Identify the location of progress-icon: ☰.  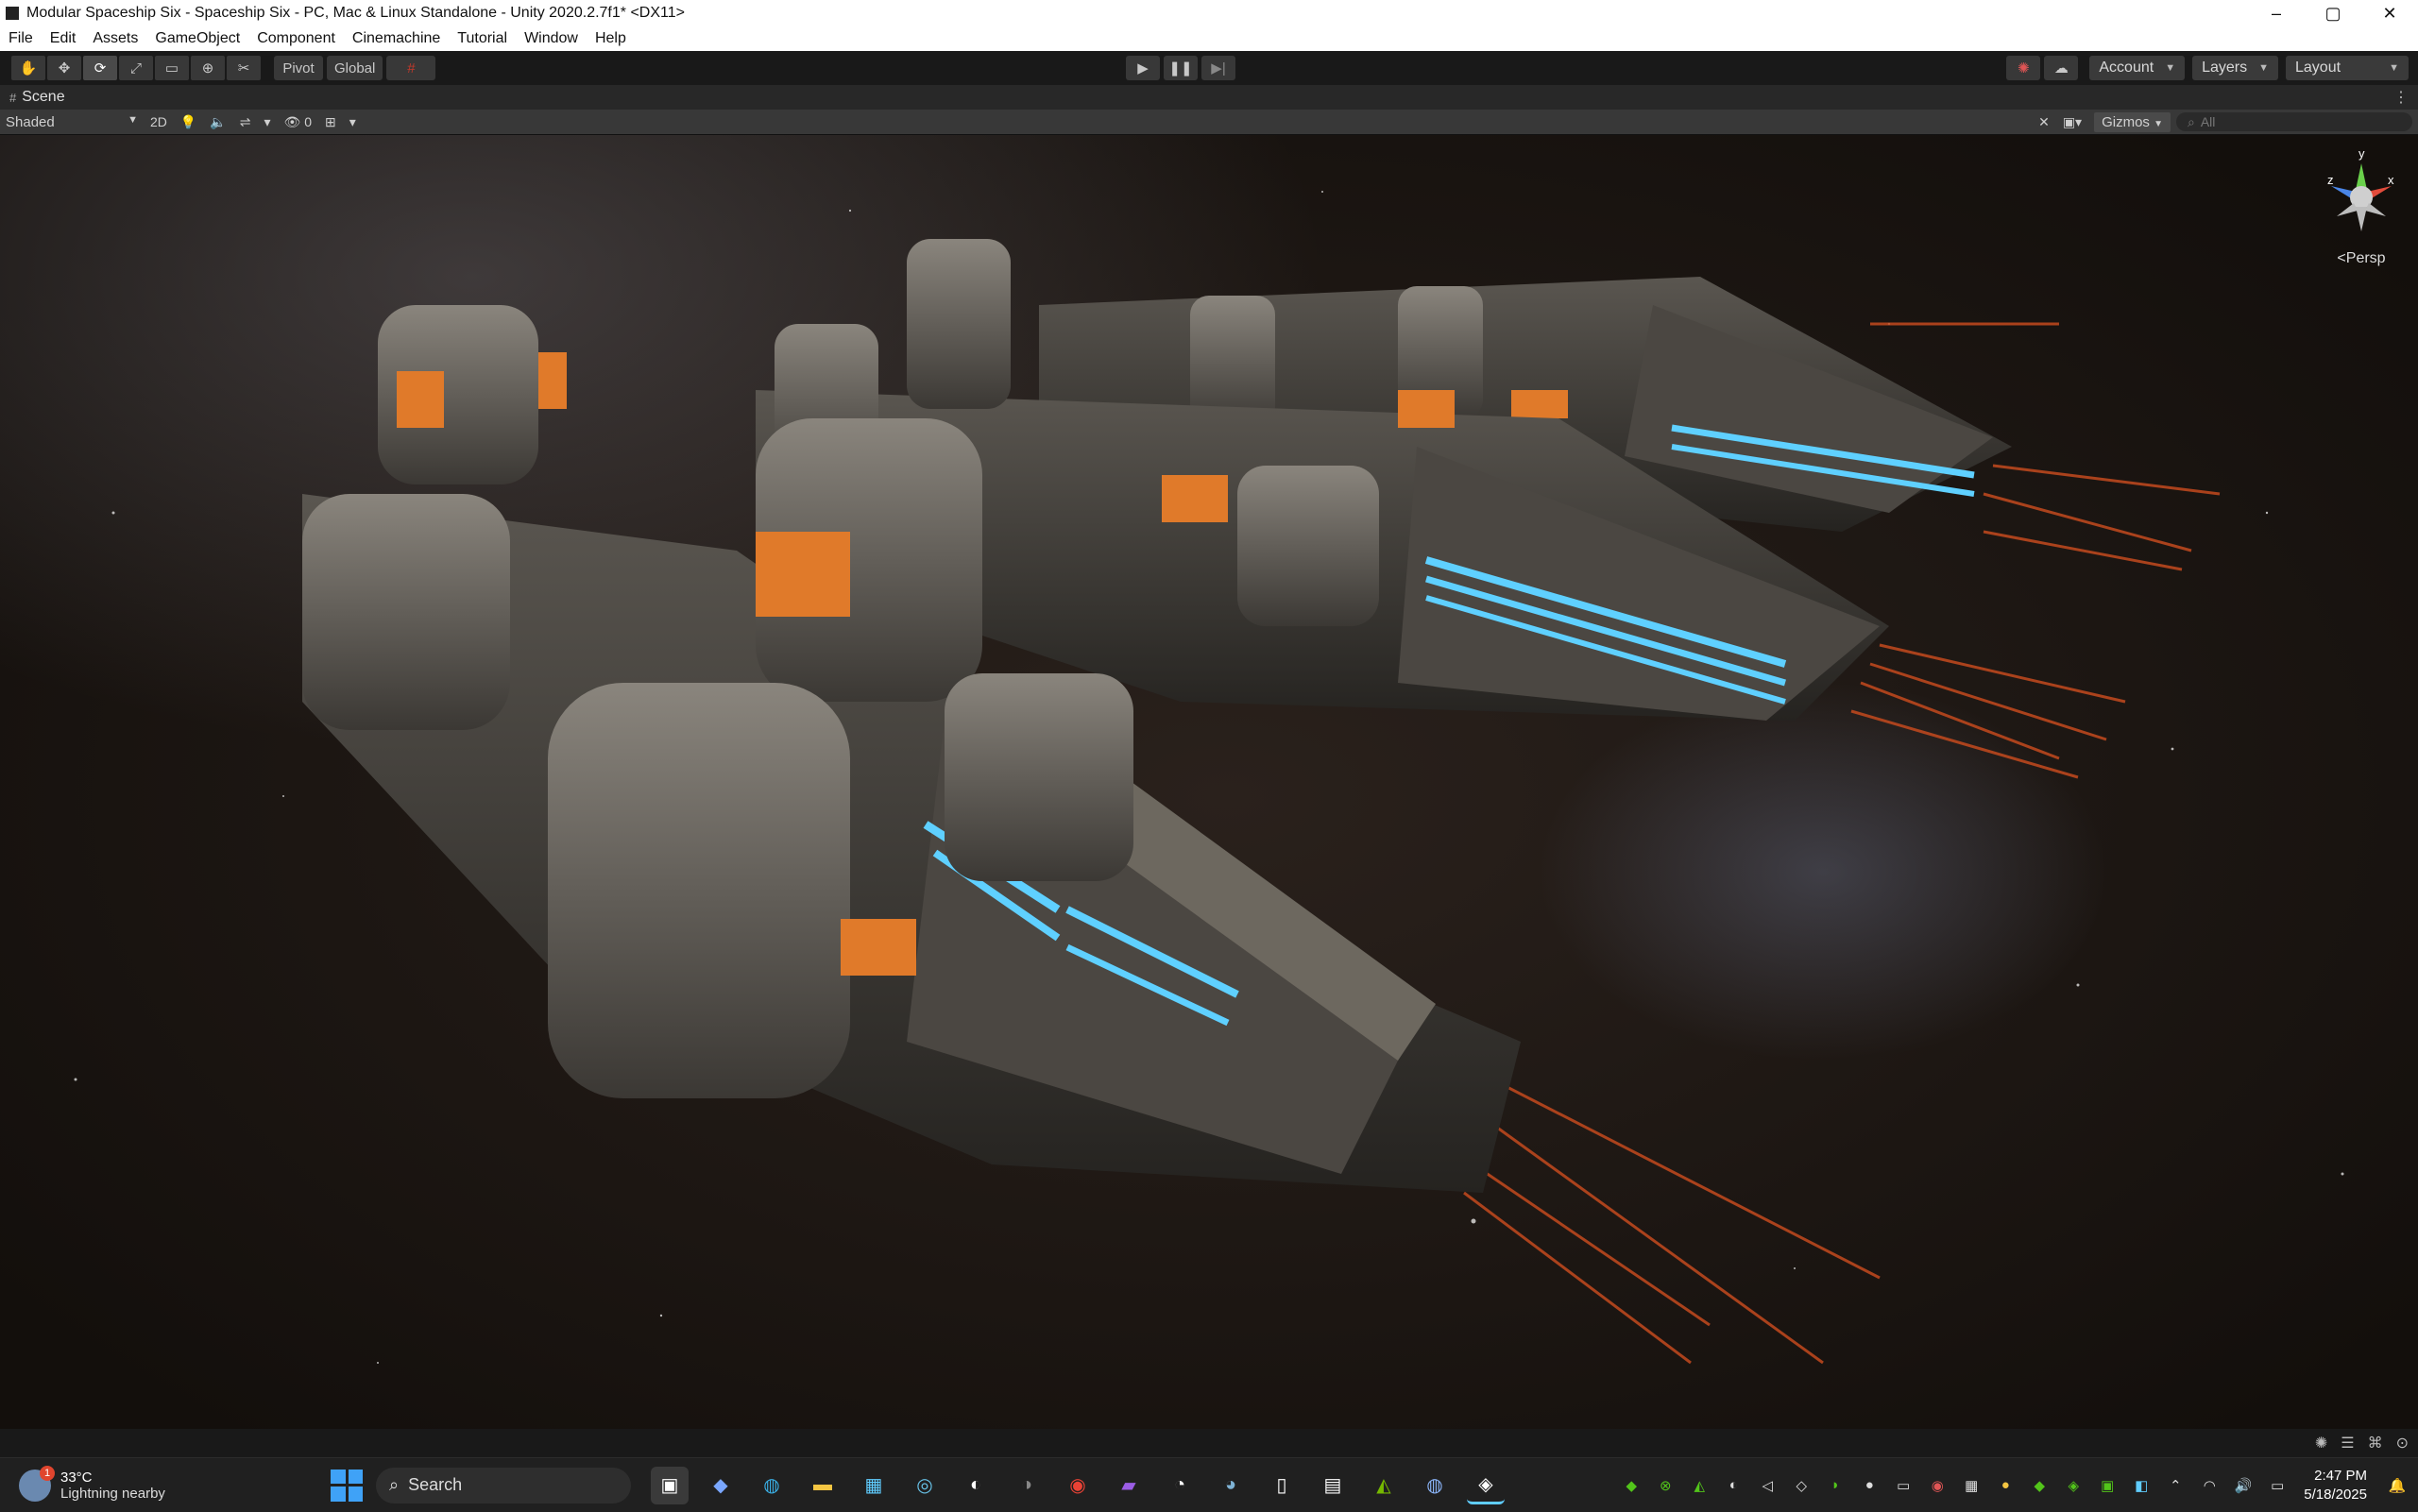
(2348, 1443).